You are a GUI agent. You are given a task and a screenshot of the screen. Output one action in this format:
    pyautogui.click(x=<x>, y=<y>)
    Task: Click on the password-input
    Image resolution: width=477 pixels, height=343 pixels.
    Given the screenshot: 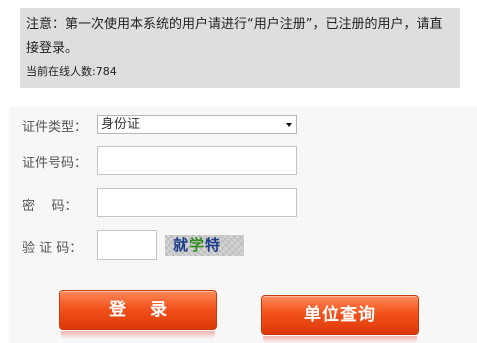 What is the action you would take?
    pyautogui.click(x=197, y=202)
    